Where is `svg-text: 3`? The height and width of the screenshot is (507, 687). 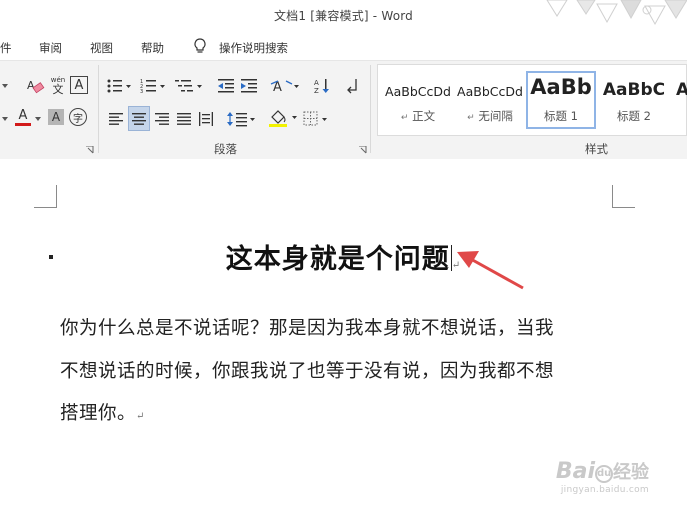
svg-text: 3 is located at coordinates (141, 91).